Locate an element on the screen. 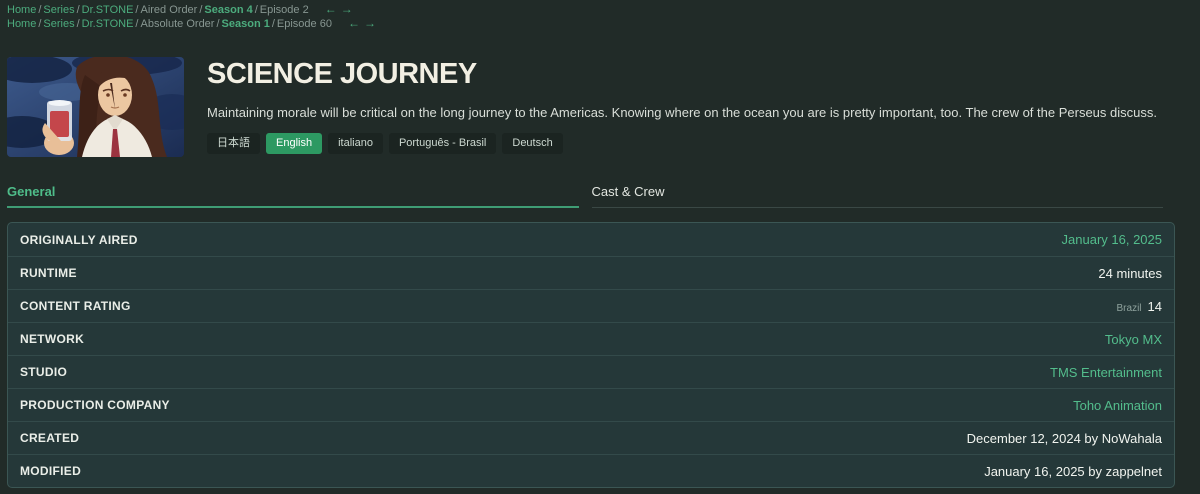  table-row-modified: MODIFIED January 16, 2025 by zappelnet is located at coordinates (591, 470).